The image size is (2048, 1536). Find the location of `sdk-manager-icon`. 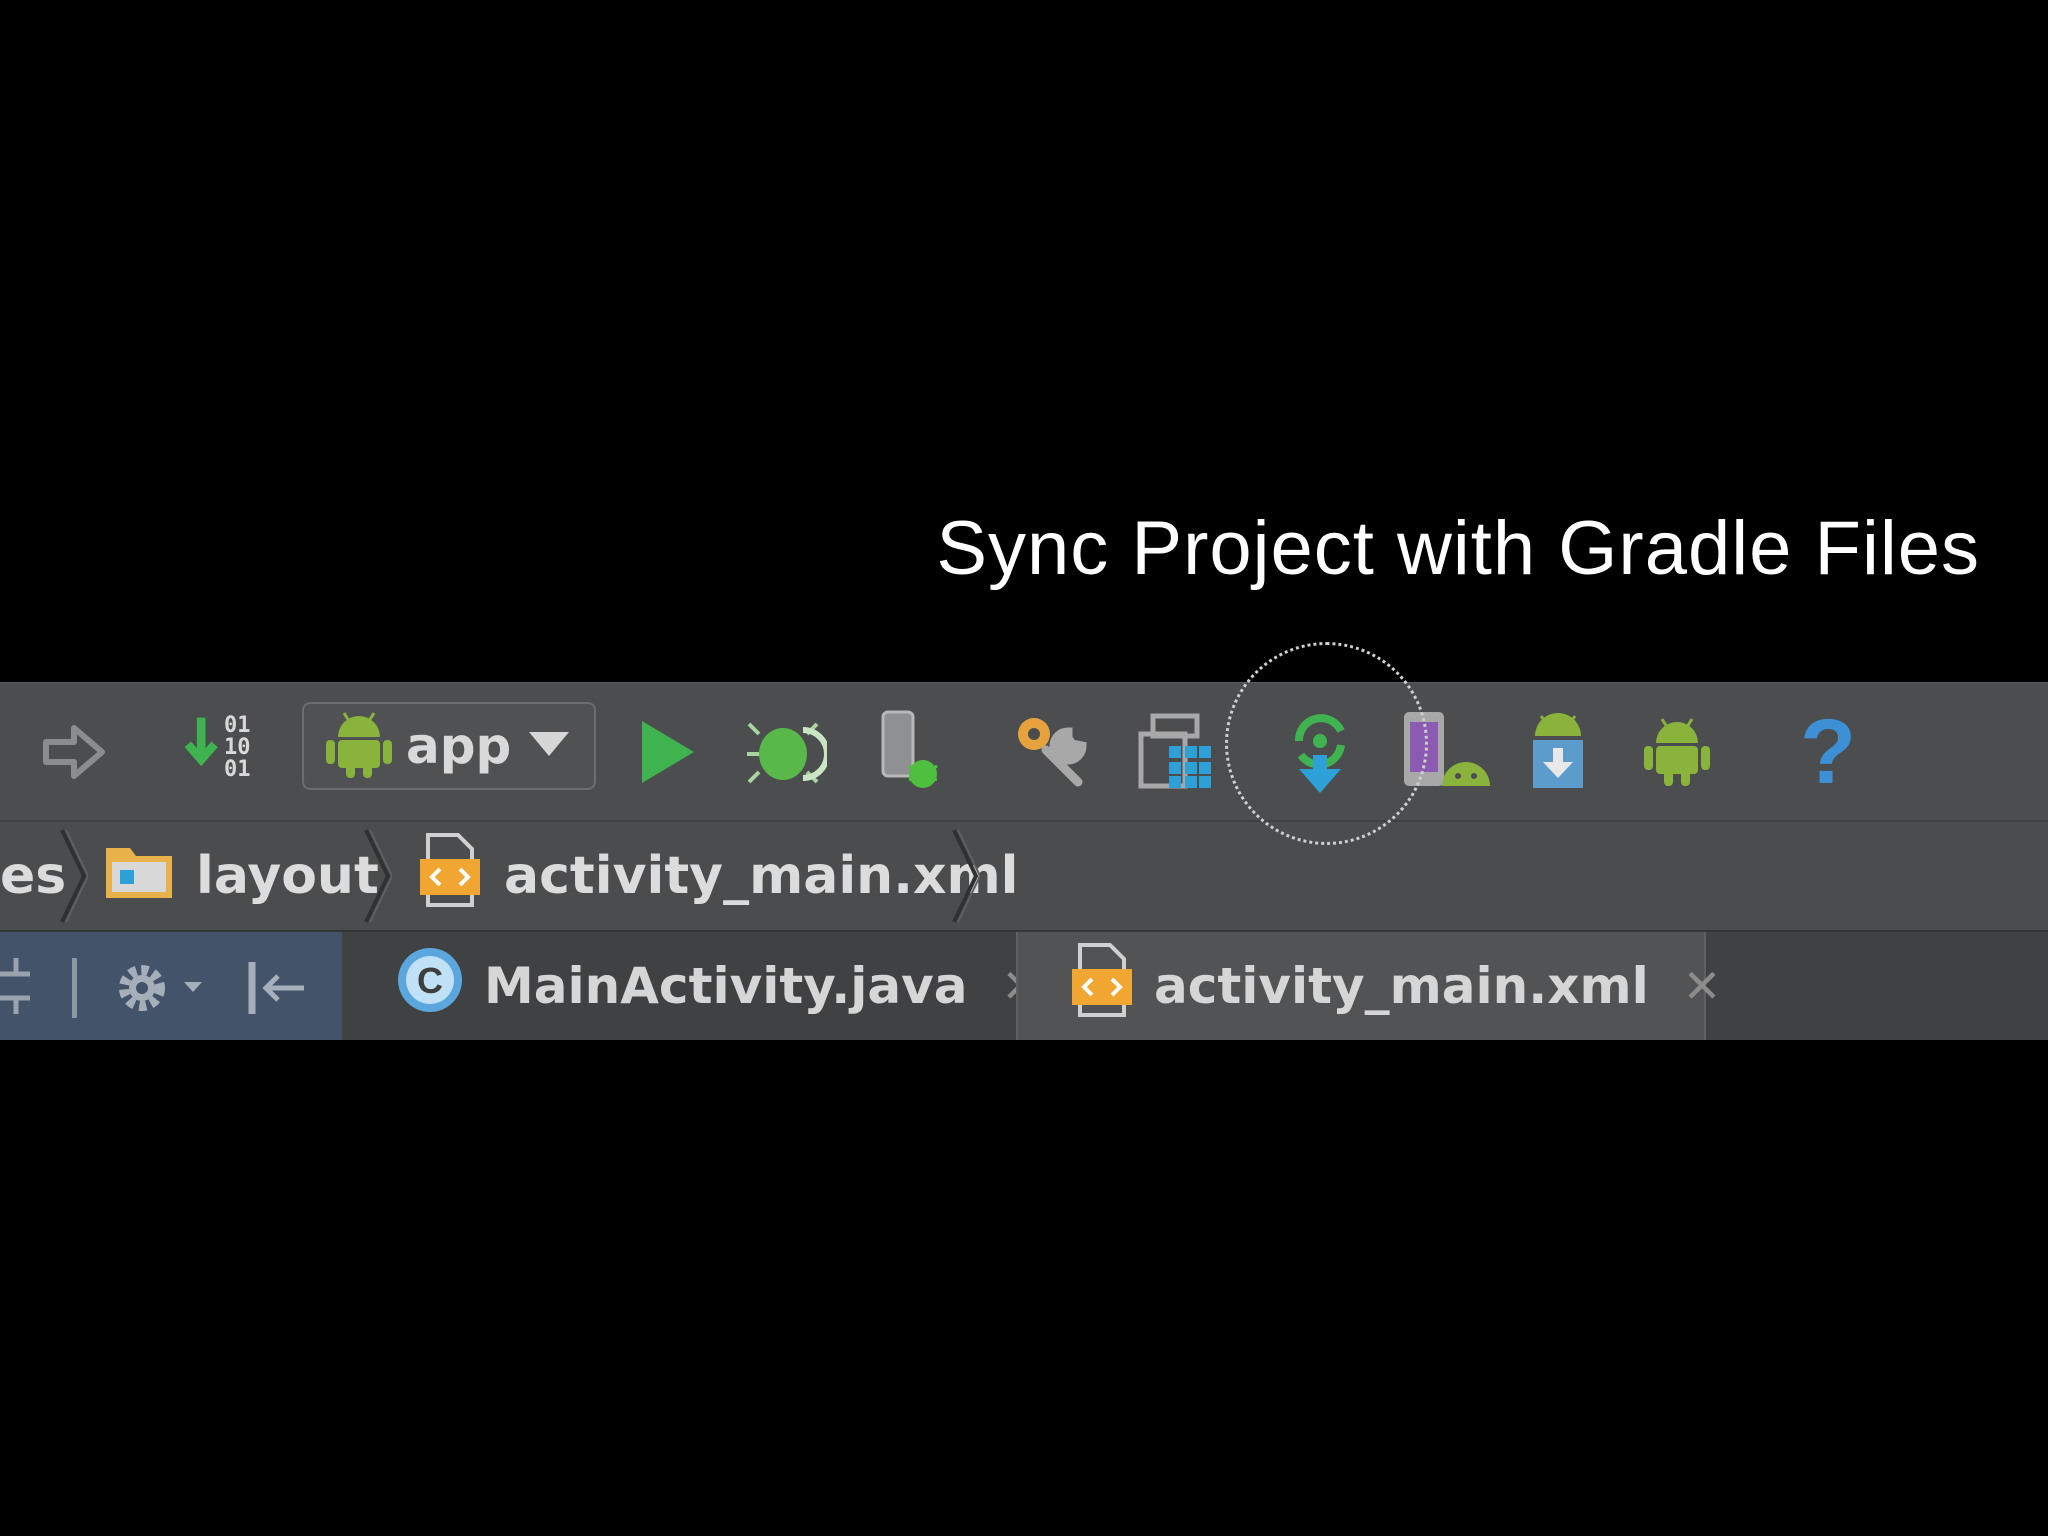

sdk-manager-icon is located at coordinates (1558, 752).